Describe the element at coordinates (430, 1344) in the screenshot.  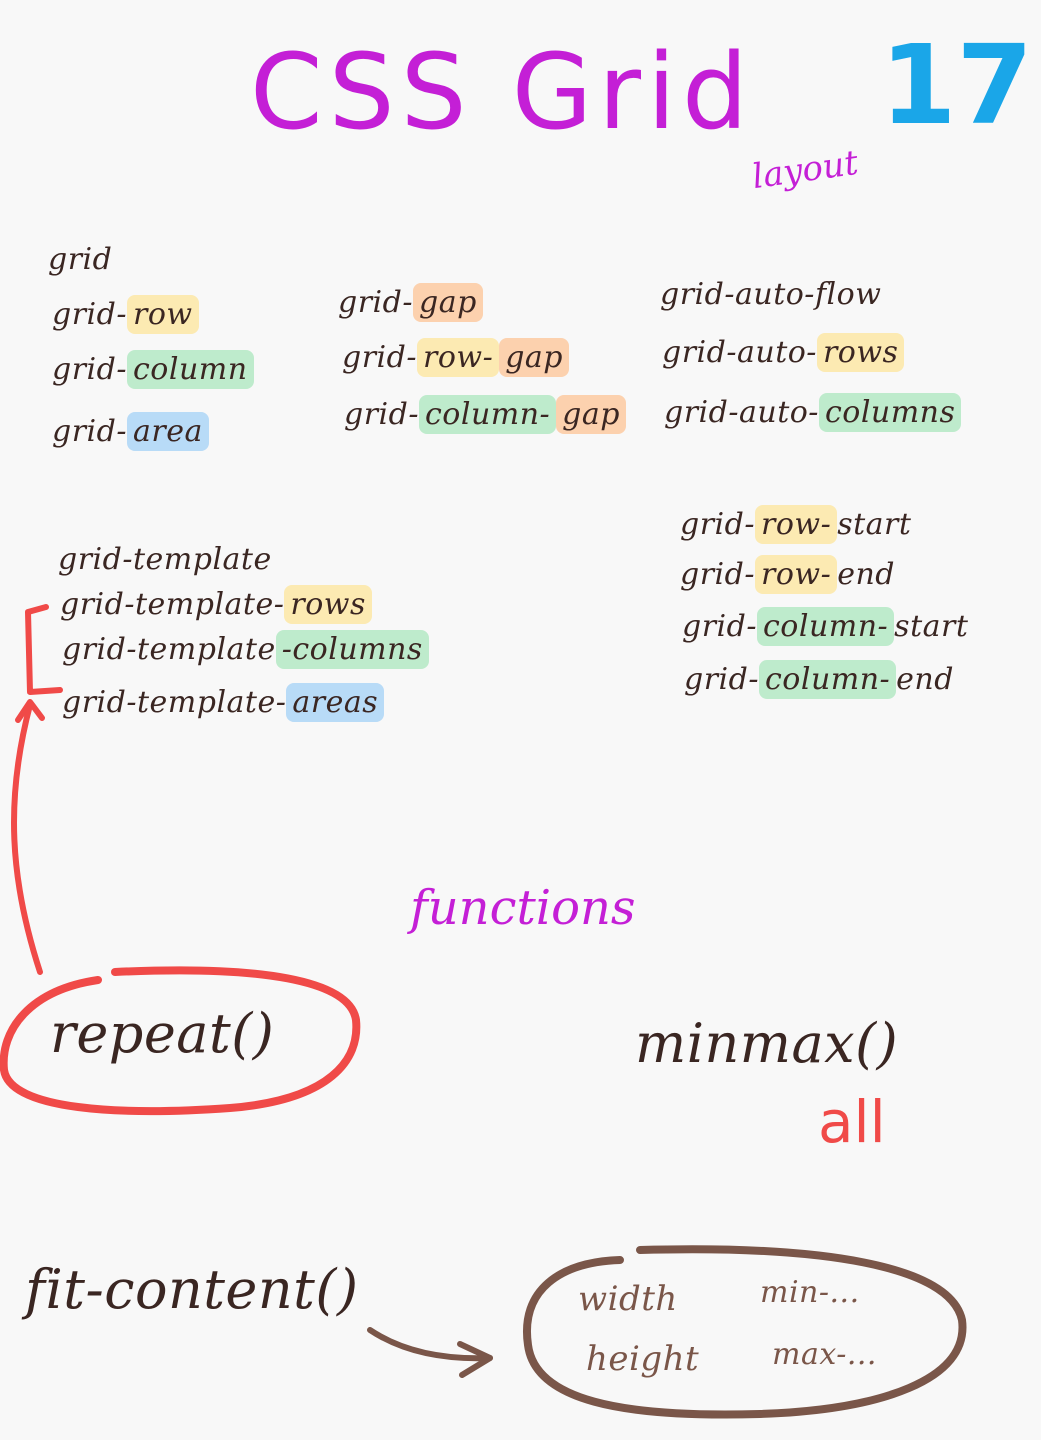
I see `brown-arrow-line` at that location.